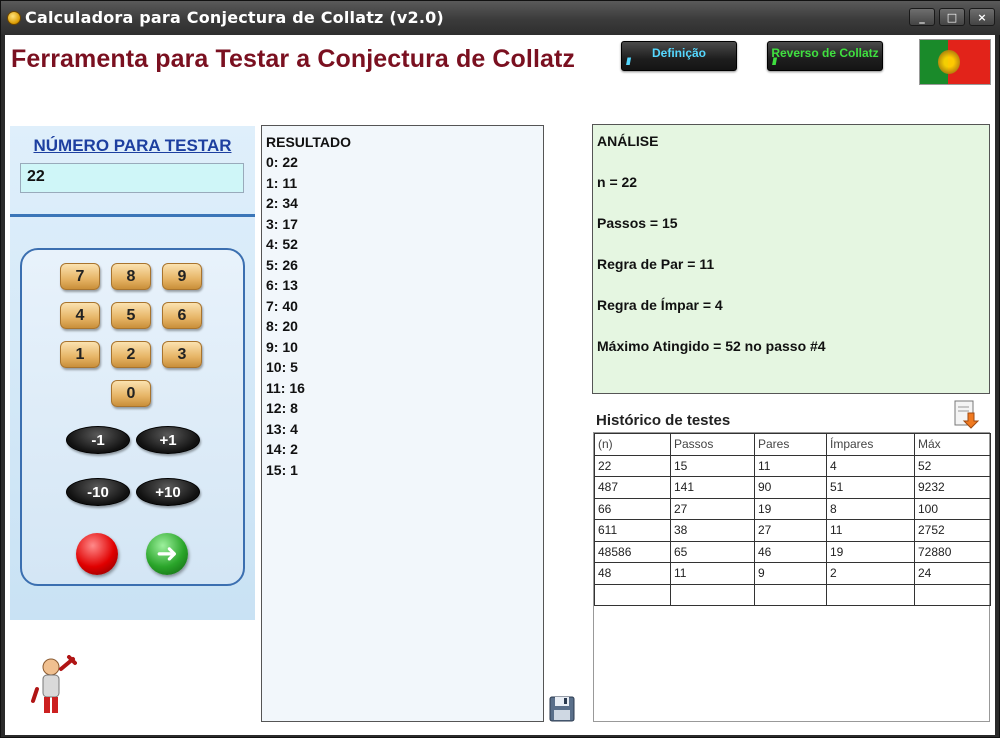  I want to click on table-row: 611 38 27 11 2752, so click(792, 530).